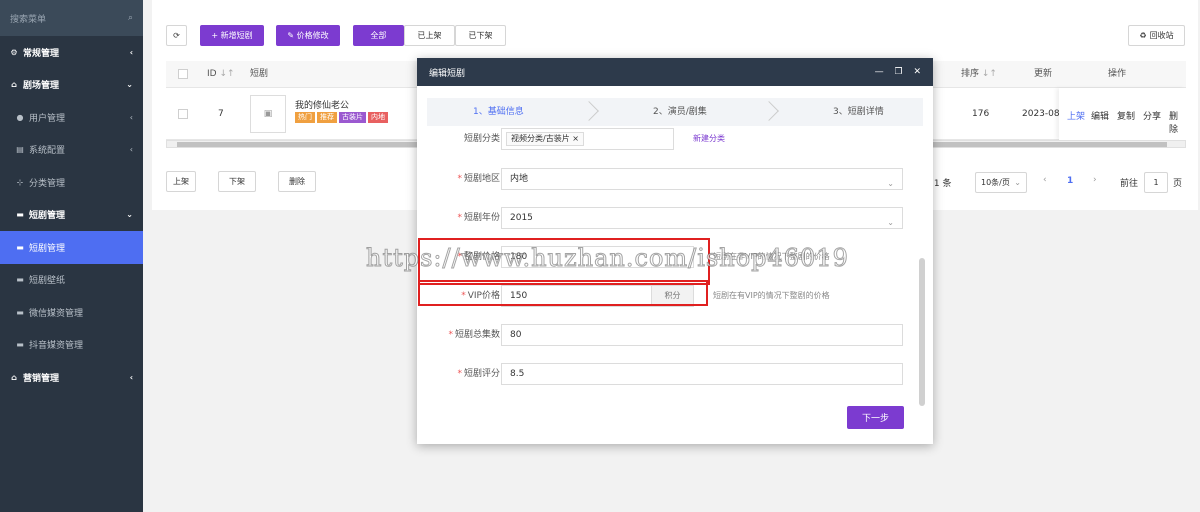  I want to click on field-label: * 短剧年份:, so click(480, 218).